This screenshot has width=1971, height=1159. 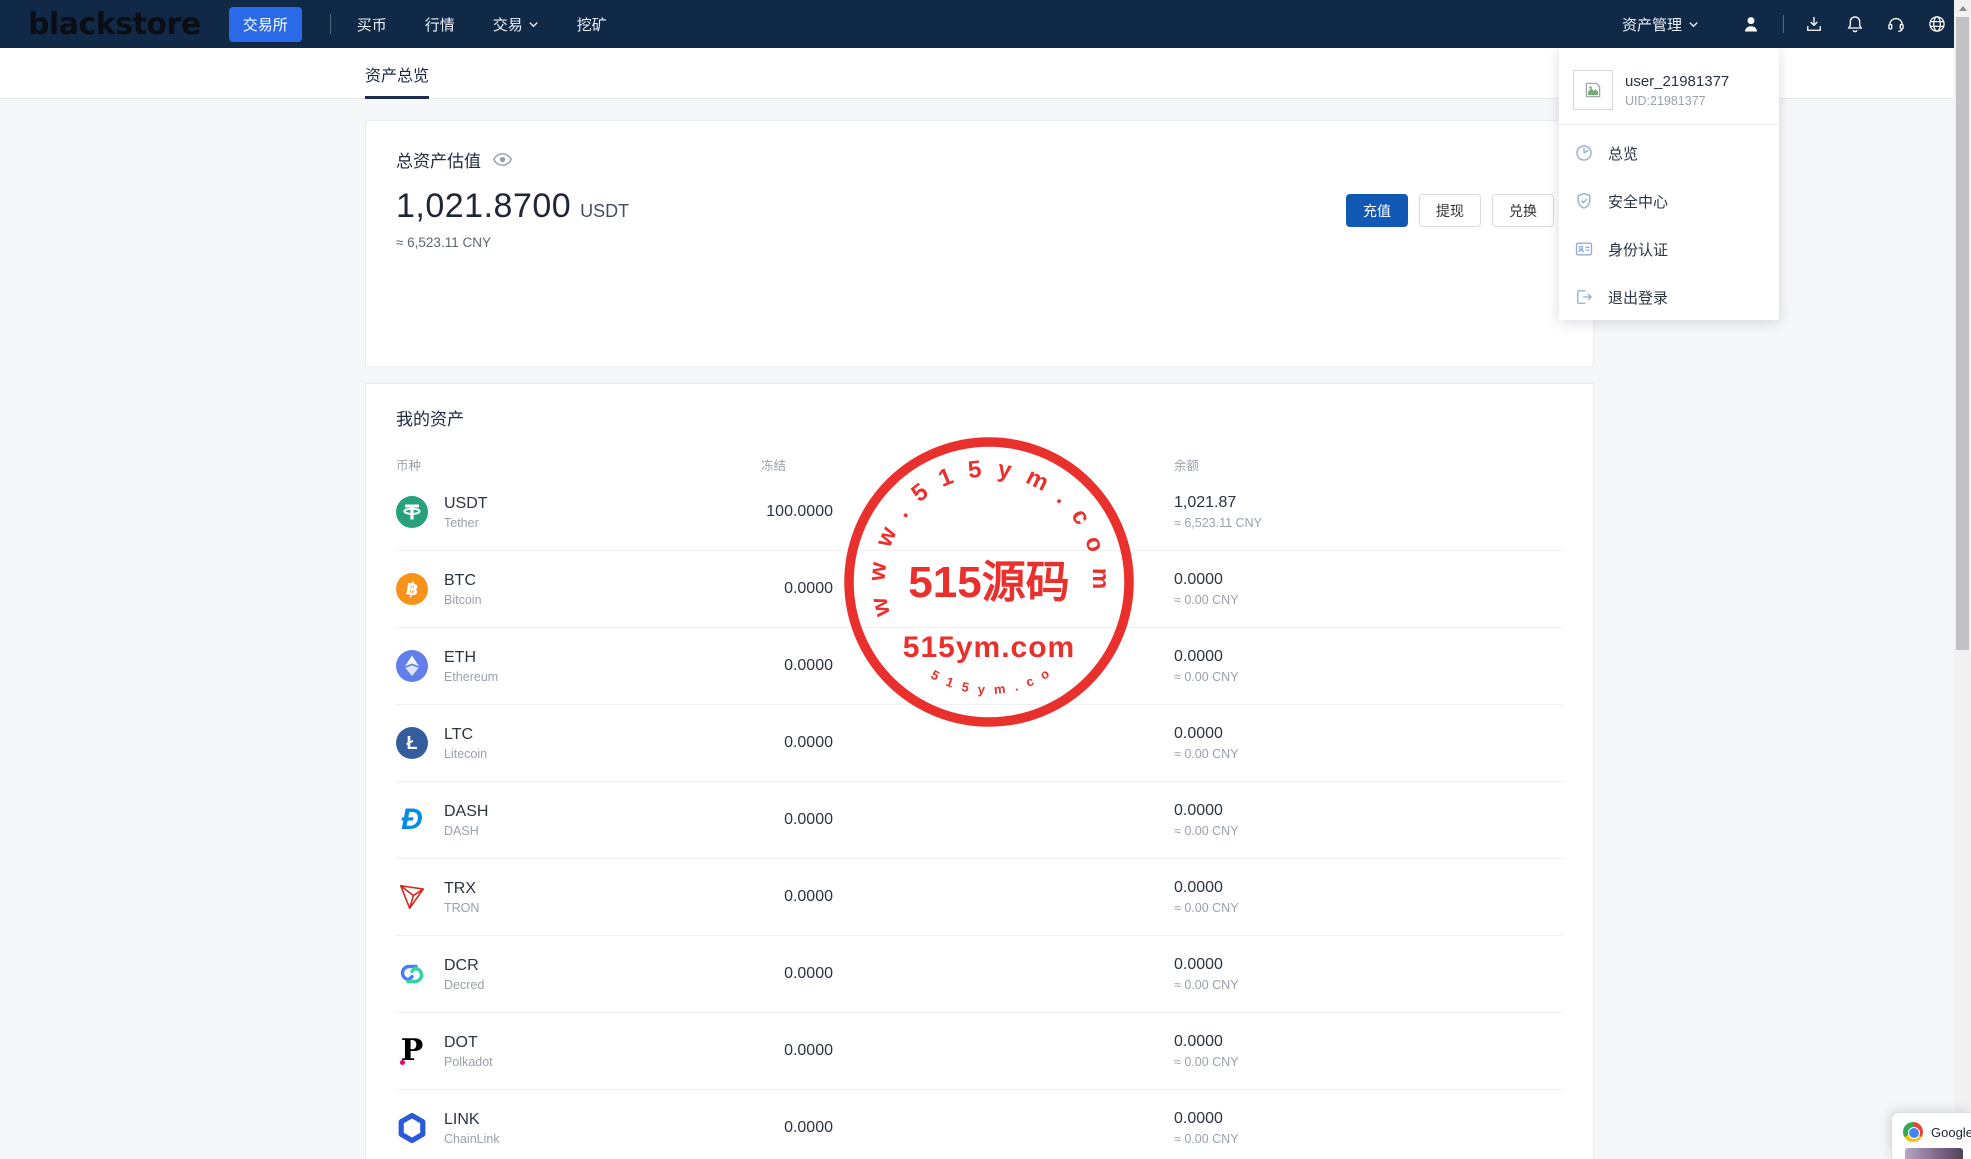 What do you see at coordinates (1962, 333) in the screenshot?
I see `scrollbar-thumb` at bounding box center [1962, 333].